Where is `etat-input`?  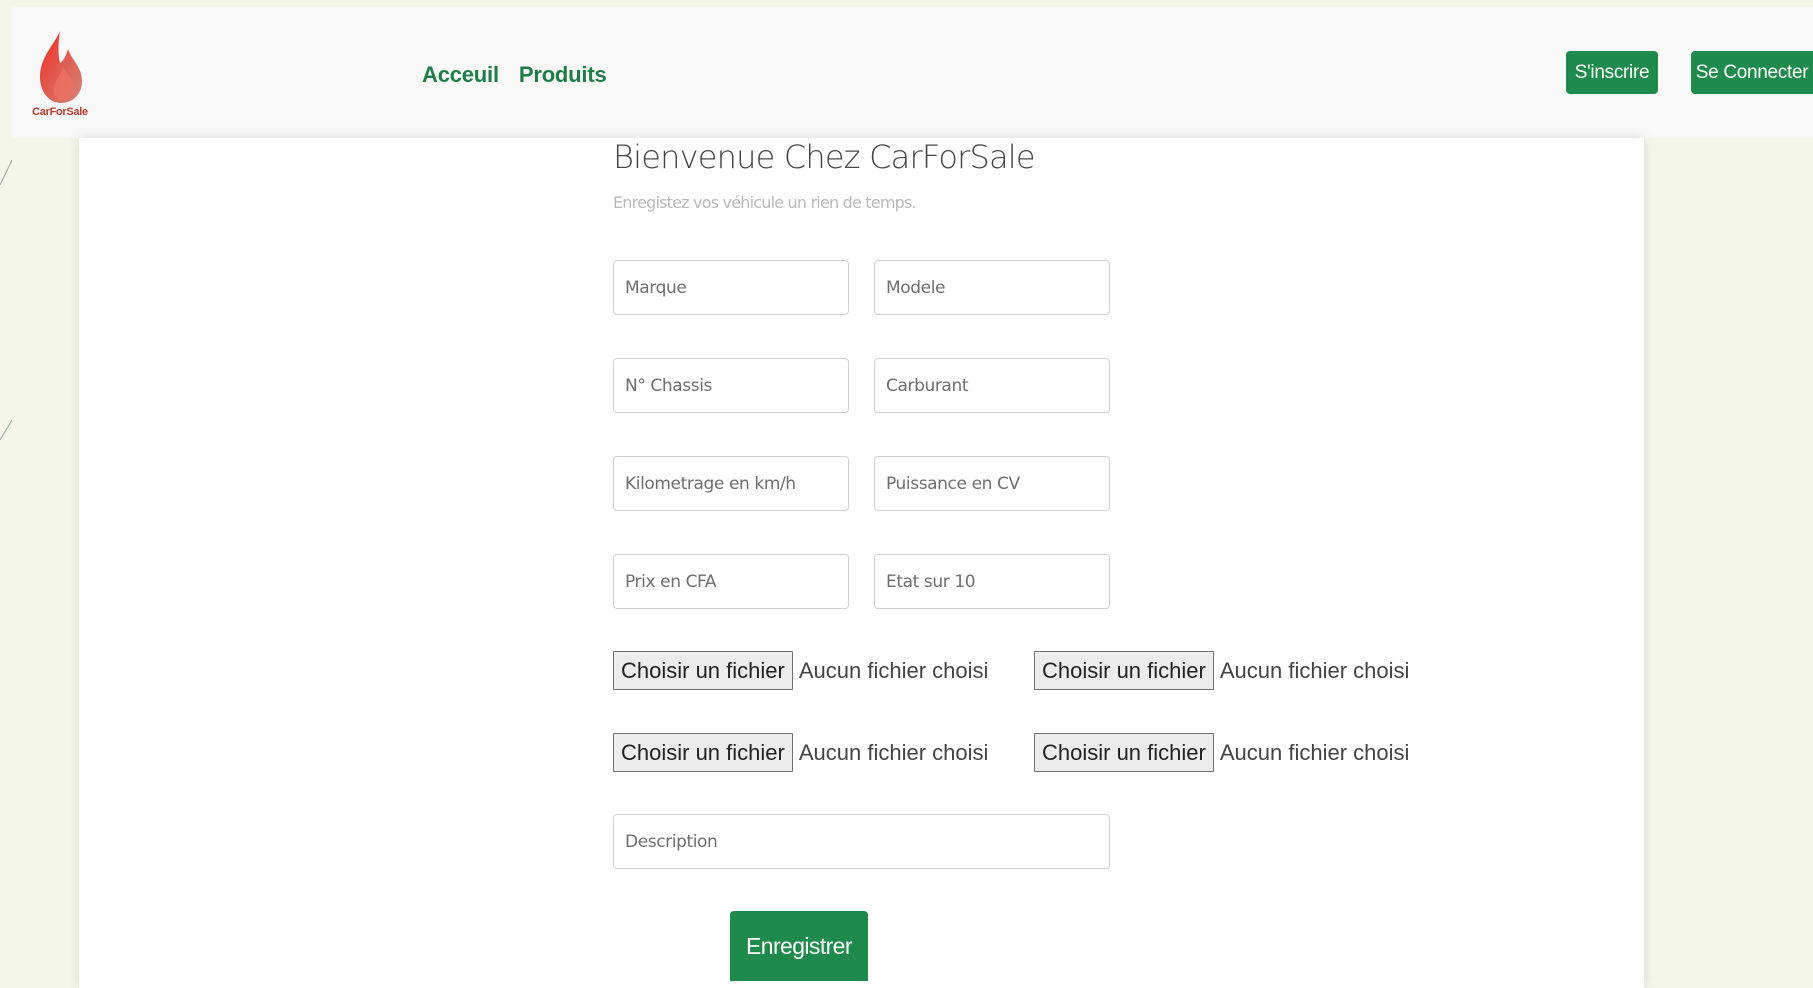
etat-input is located at coordinates (992, 581).